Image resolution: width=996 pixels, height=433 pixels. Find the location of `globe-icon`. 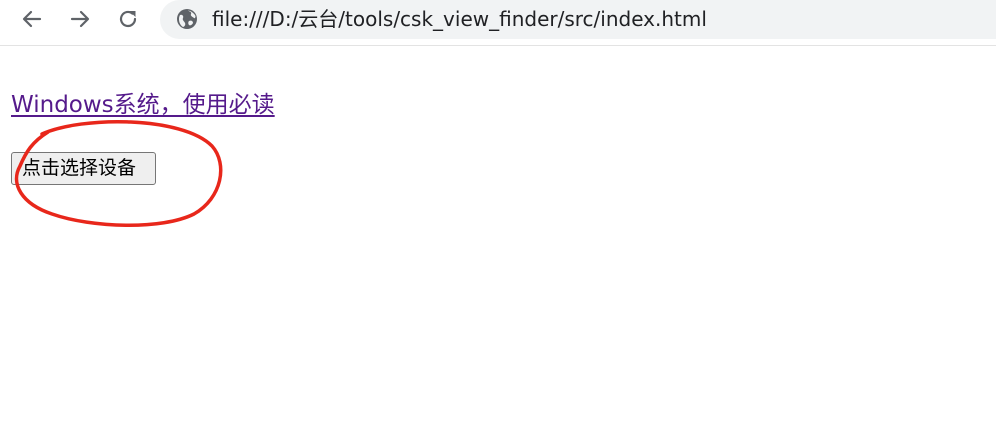

globe-icon is located at coordinates (187, 19).